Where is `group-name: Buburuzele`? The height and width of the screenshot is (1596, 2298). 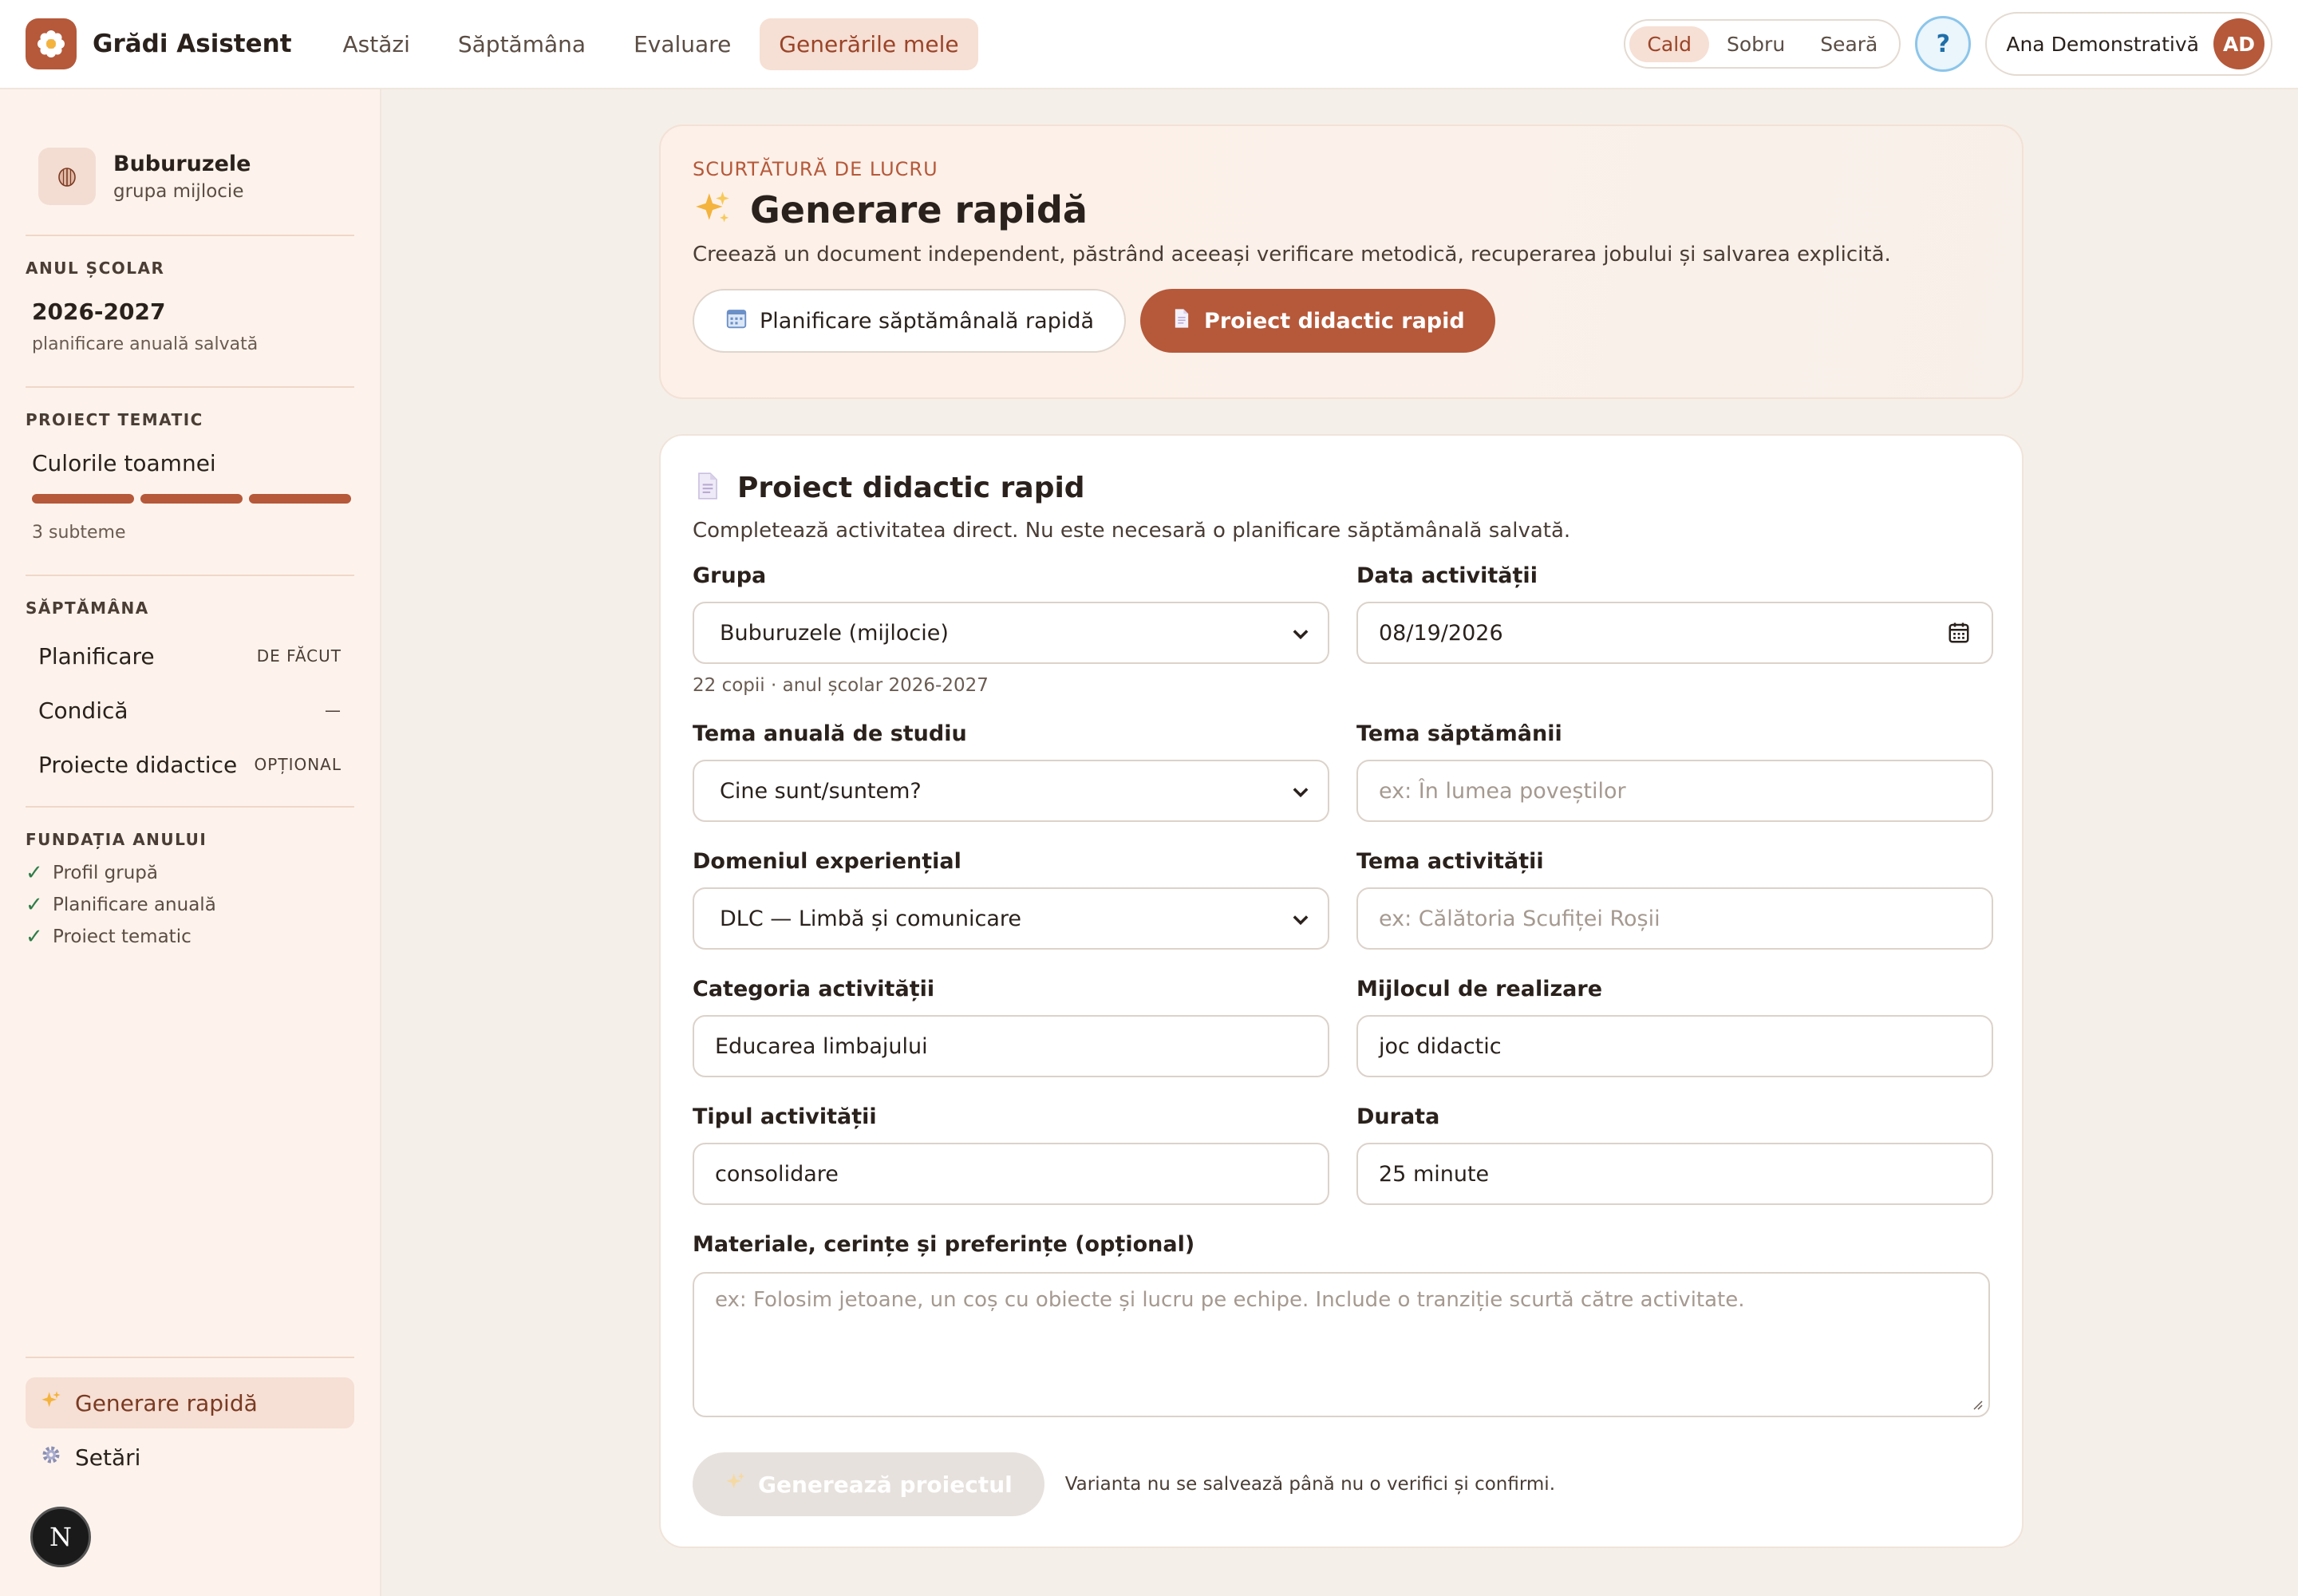
group-name: Buburuzele is located at coordinates (182, 163).